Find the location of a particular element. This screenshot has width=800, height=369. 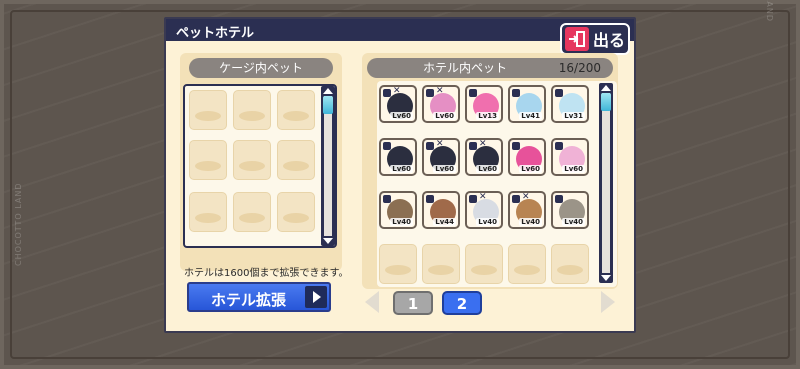

page-button-2: 2 is located at coordinates (462, 303).